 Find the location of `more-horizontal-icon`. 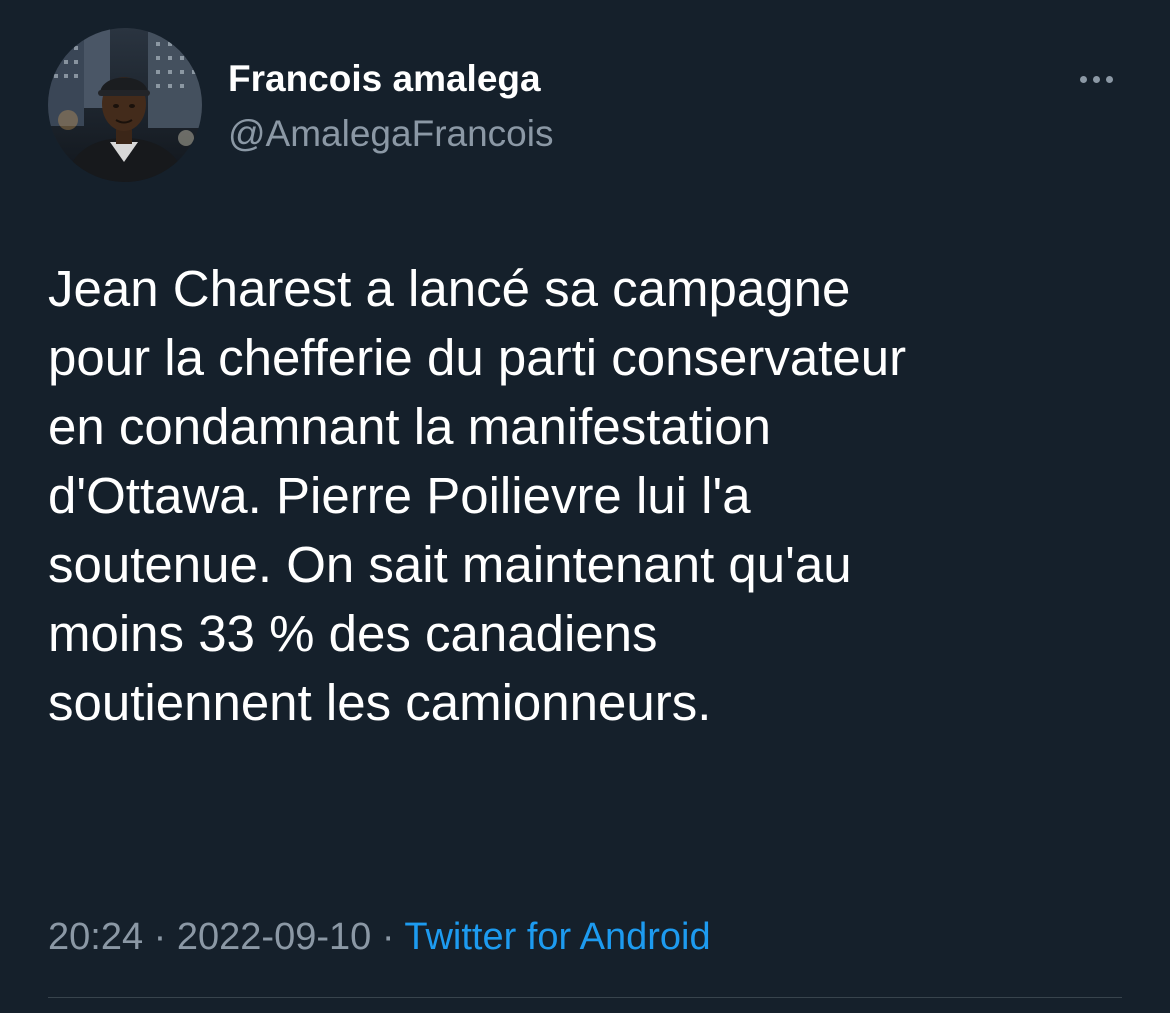

more-horizontal-icon is located at coordinates (1083, 79).